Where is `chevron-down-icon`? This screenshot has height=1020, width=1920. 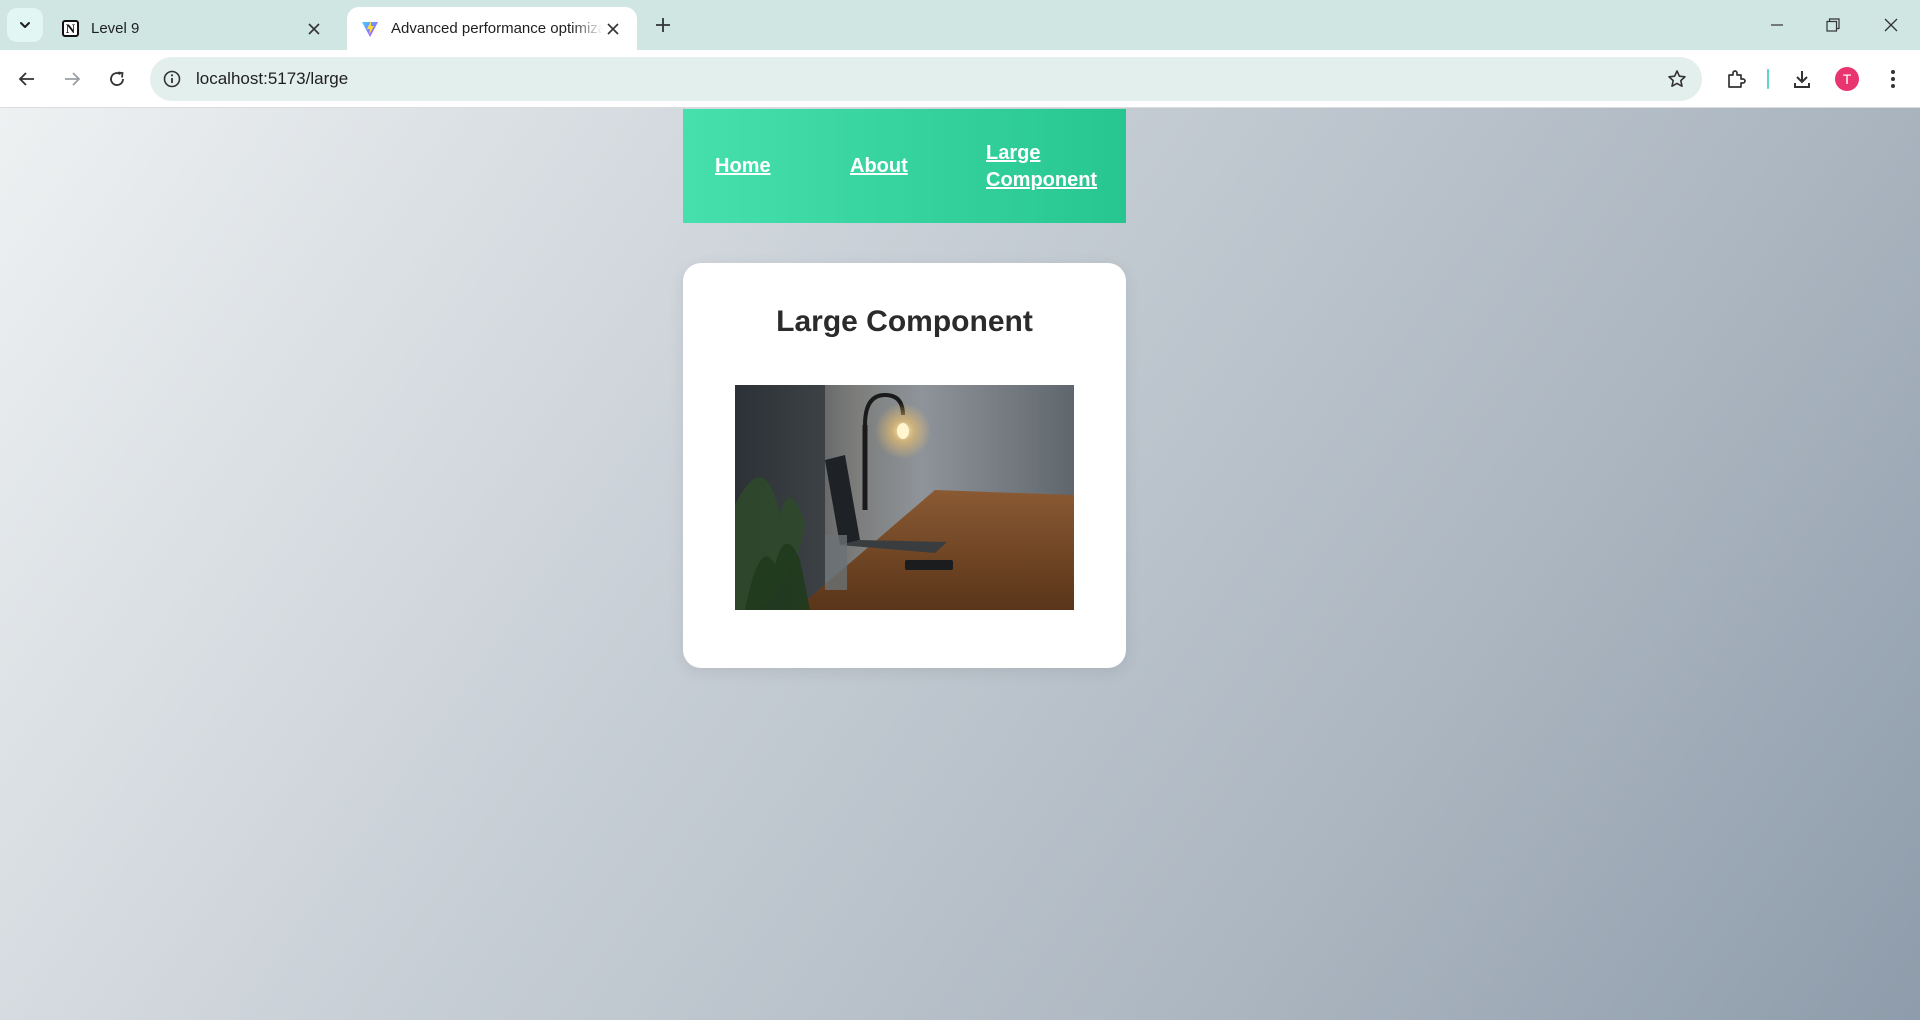
chevron-down-icon is located at coordinates (25, 25).